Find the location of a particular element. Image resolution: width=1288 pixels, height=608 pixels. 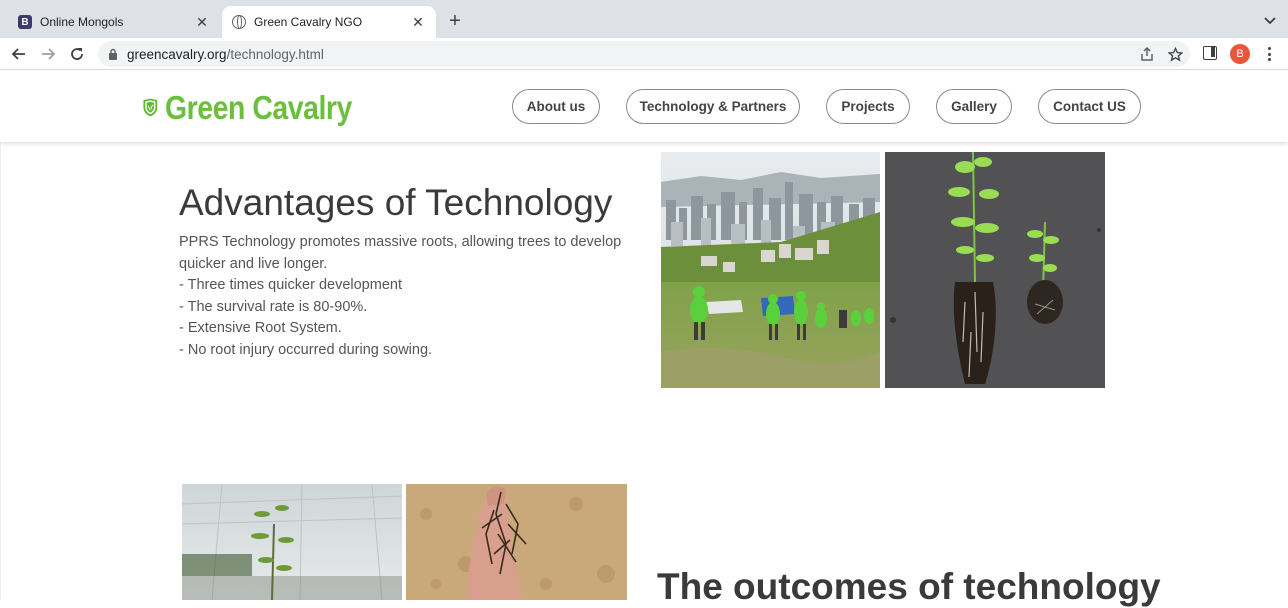

reload-button is located at coordinates (77, 54).